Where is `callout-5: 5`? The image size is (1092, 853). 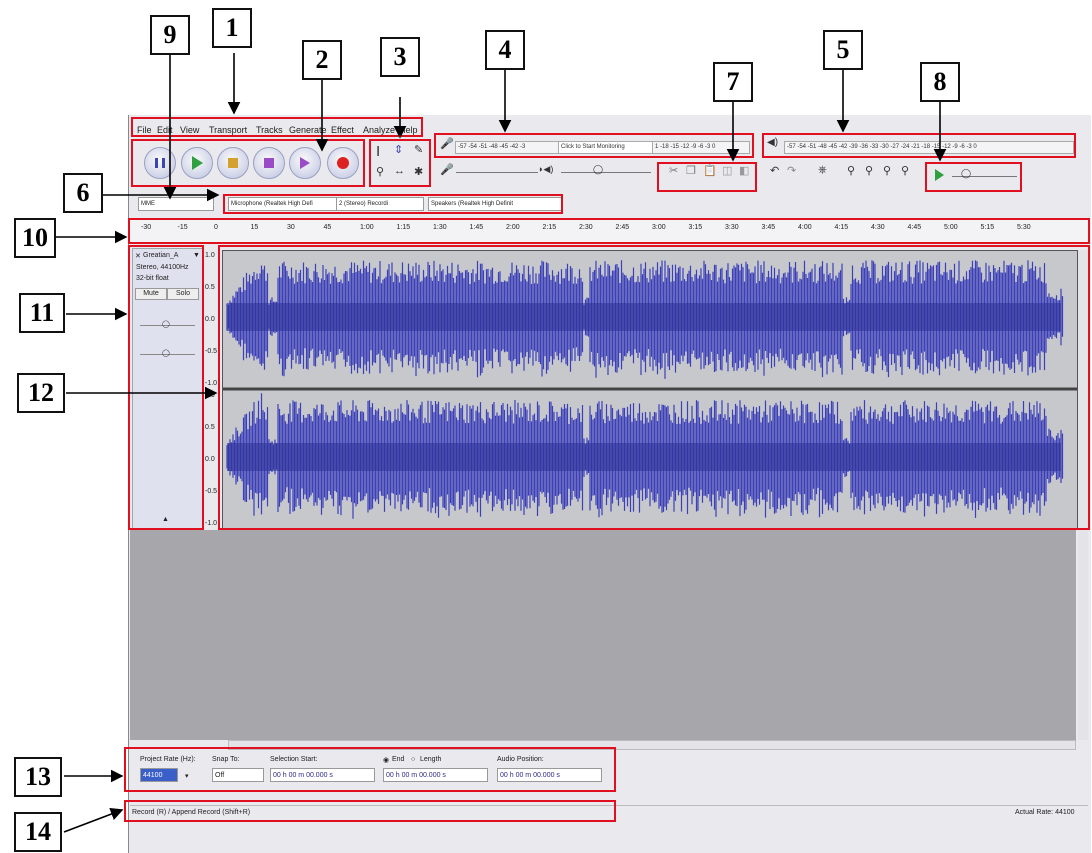
callout-5: 5 is located at coordinates (843, 50).